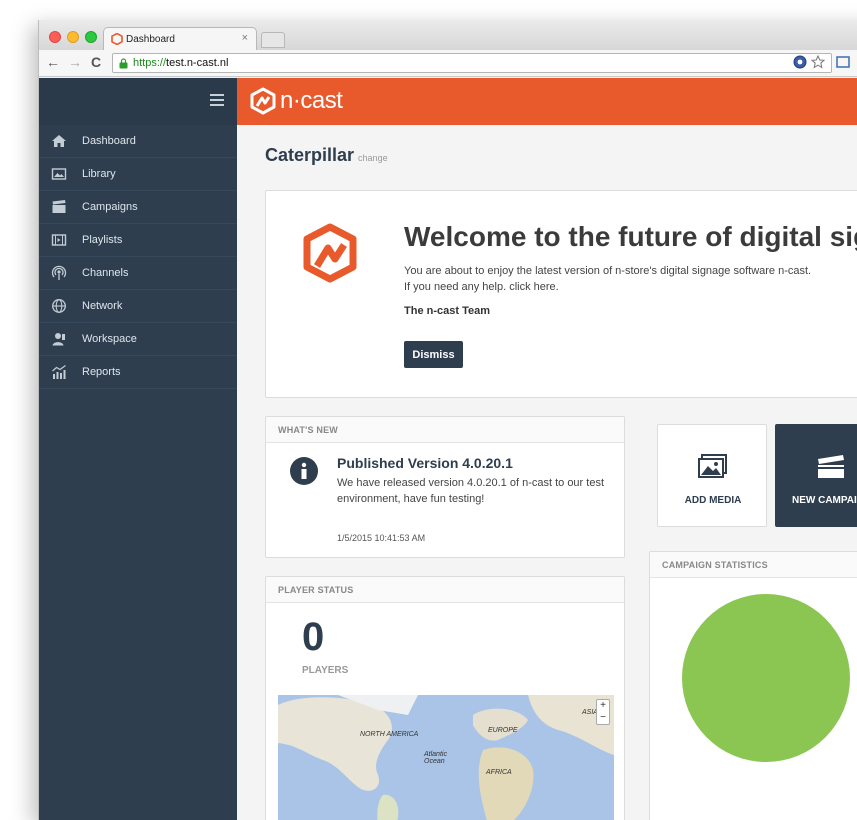  What do you see at coordinates (433, 354) in the screenshot?
I see `dismiss-button: Dismiss` at bounding box center [433, 354].